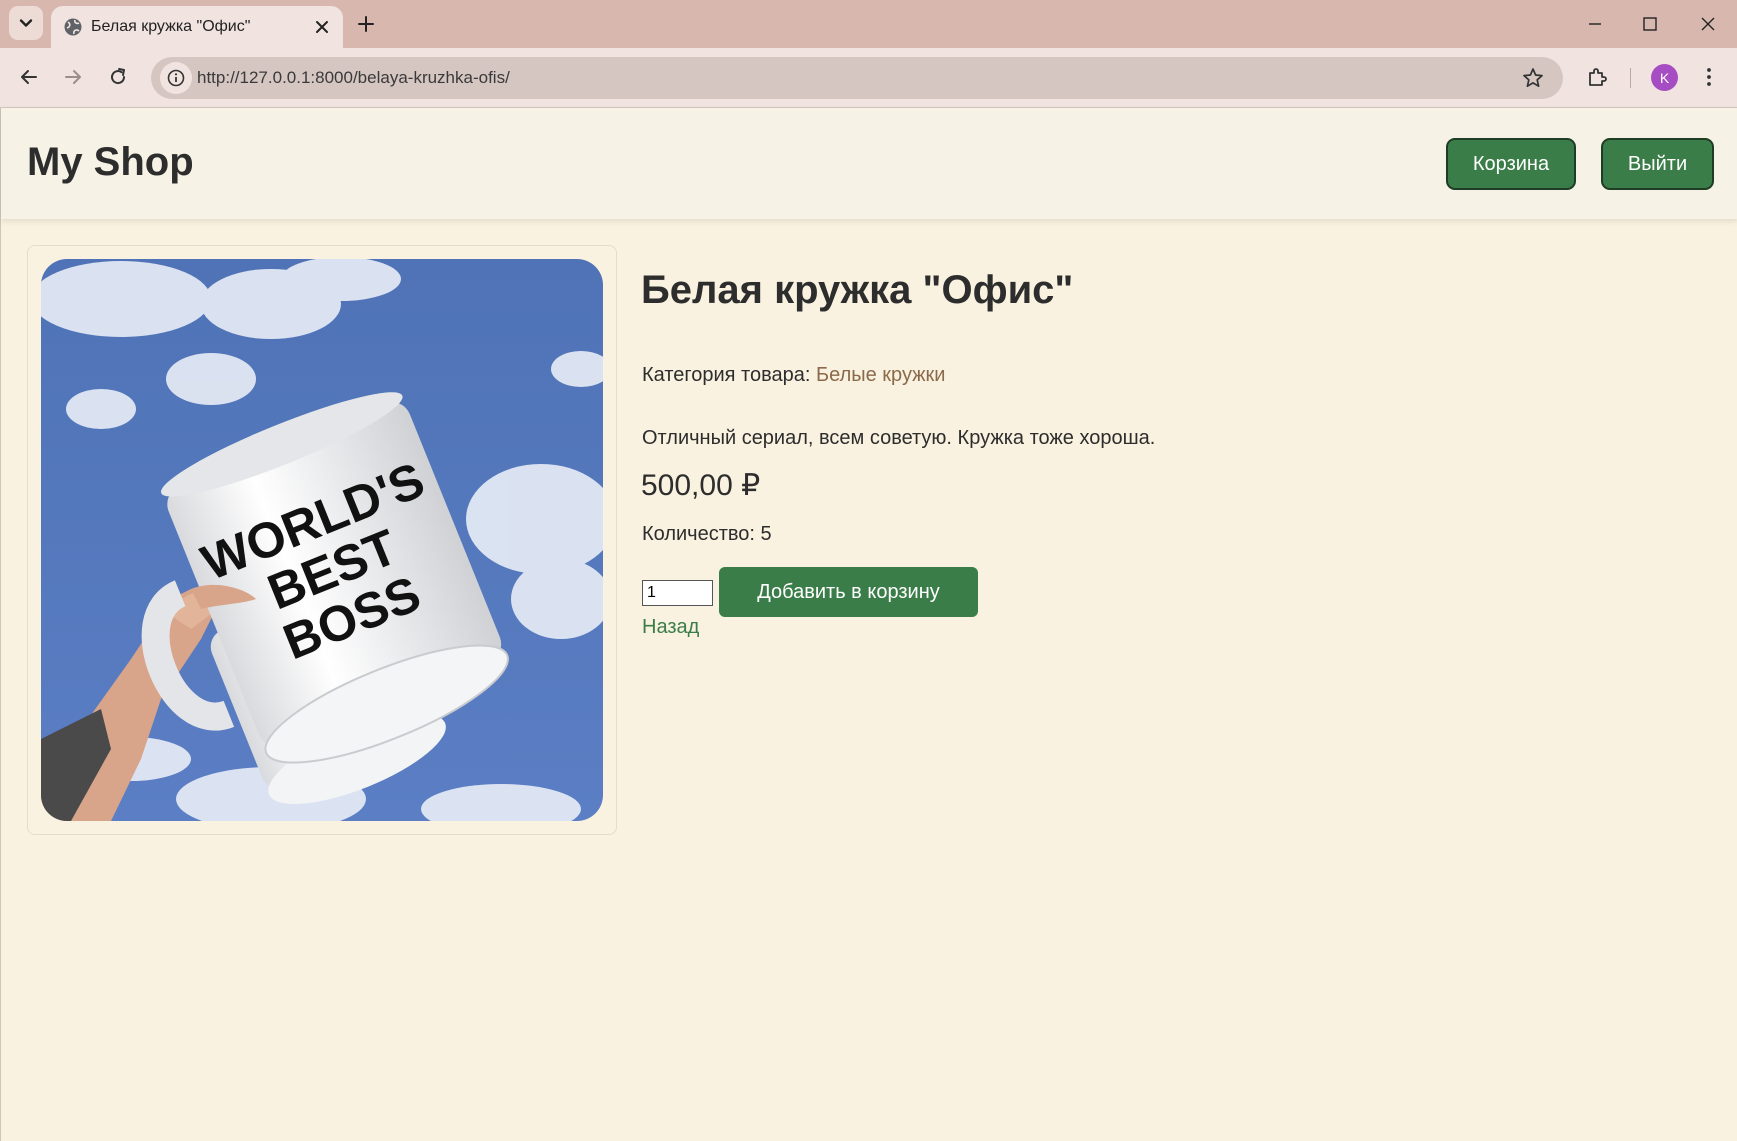 This screenshot has height=1141, width=1737. I want to click on more-menu-icon, so click(1709, 77).